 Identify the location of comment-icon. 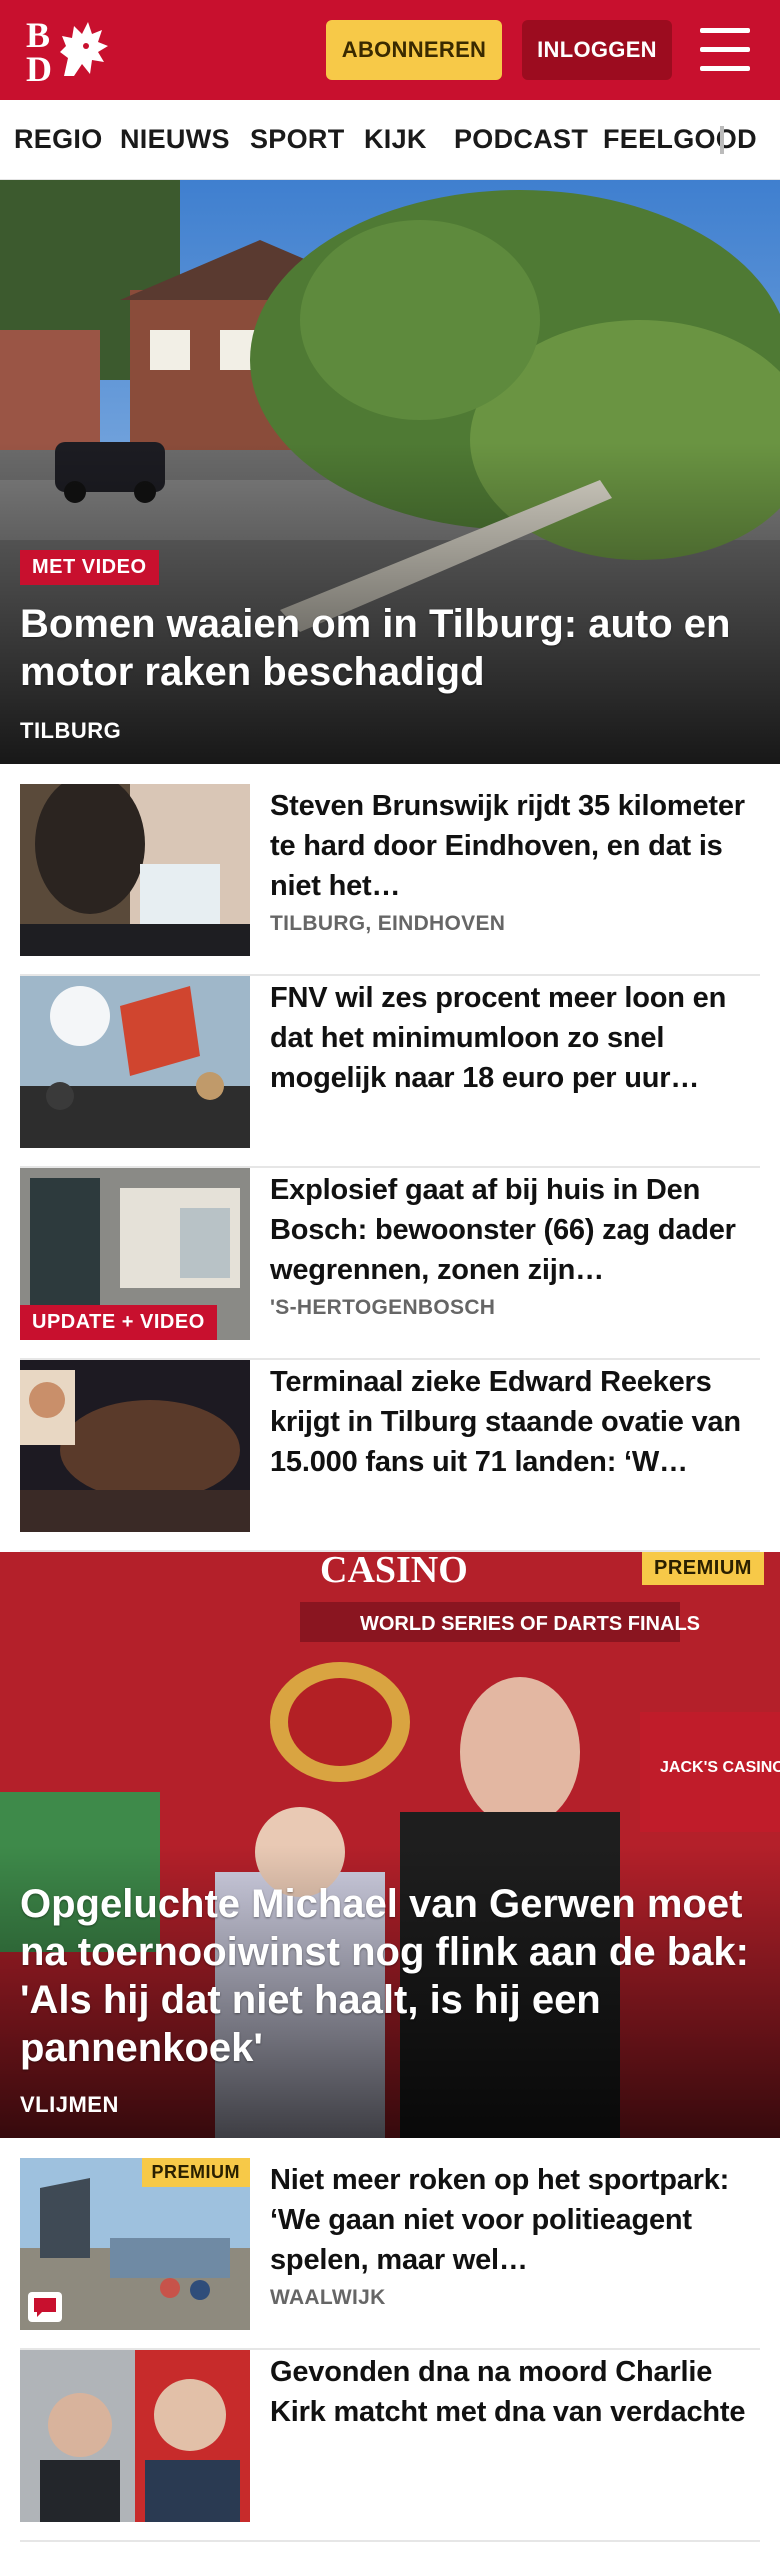
(45, 2307).